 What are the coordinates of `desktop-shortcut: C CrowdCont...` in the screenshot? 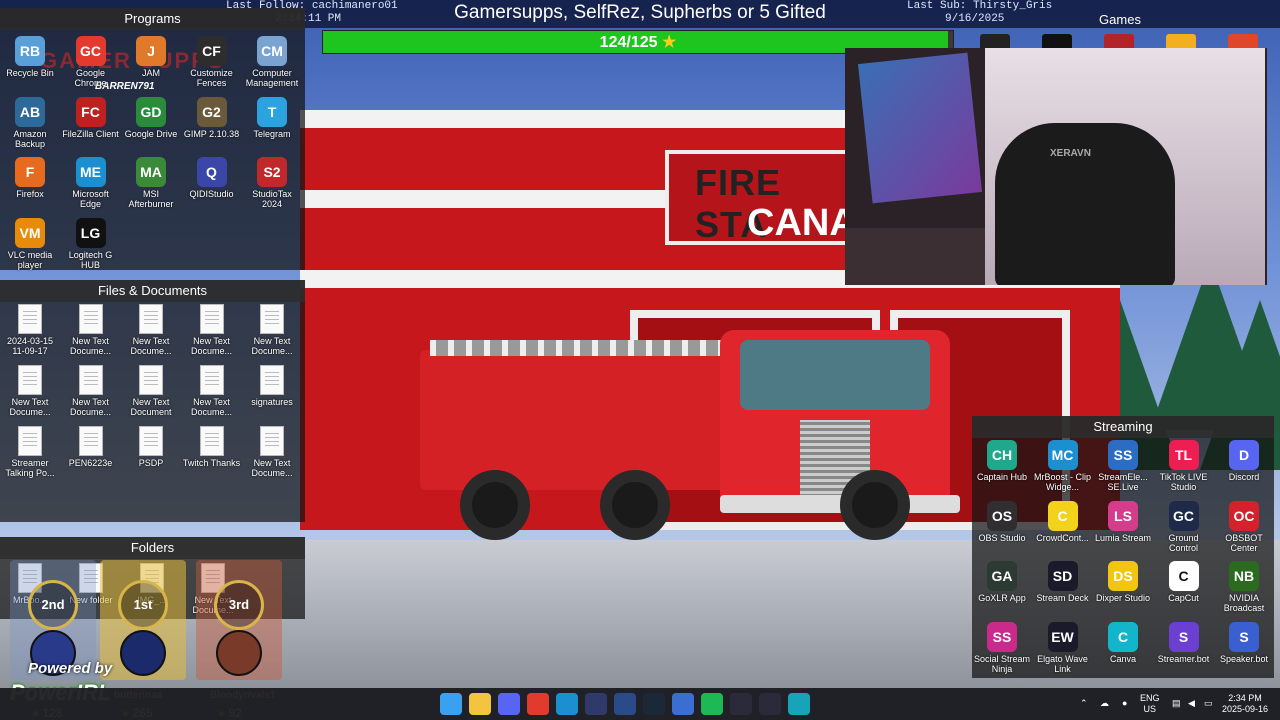 It's located at (1063, 521).